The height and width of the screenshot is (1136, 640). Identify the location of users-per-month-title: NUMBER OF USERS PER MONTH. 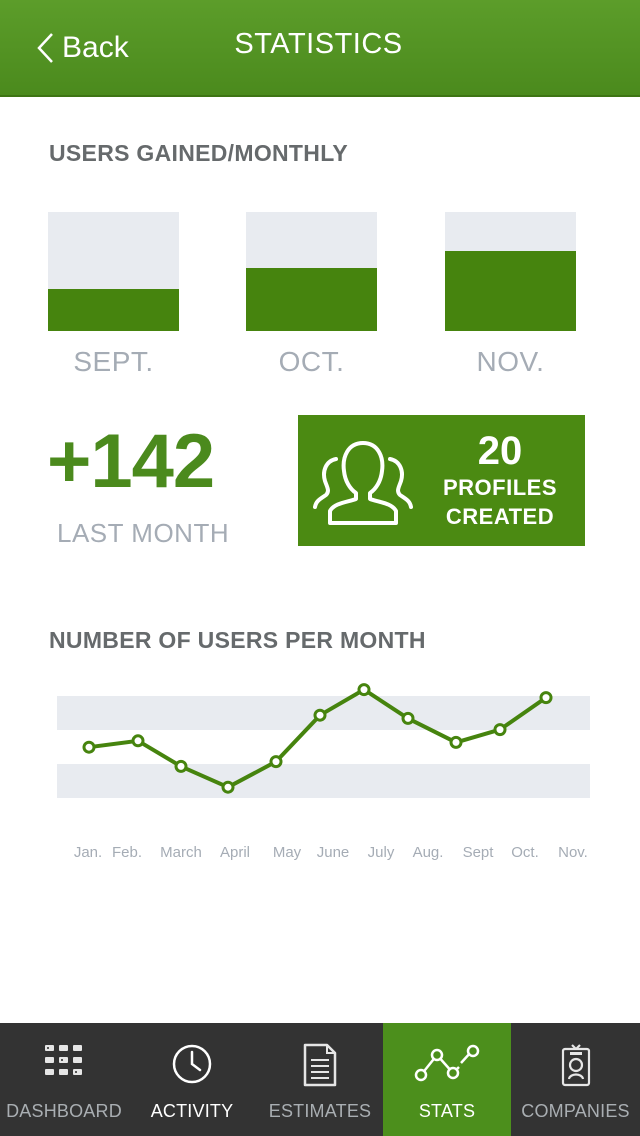
(237, 640).